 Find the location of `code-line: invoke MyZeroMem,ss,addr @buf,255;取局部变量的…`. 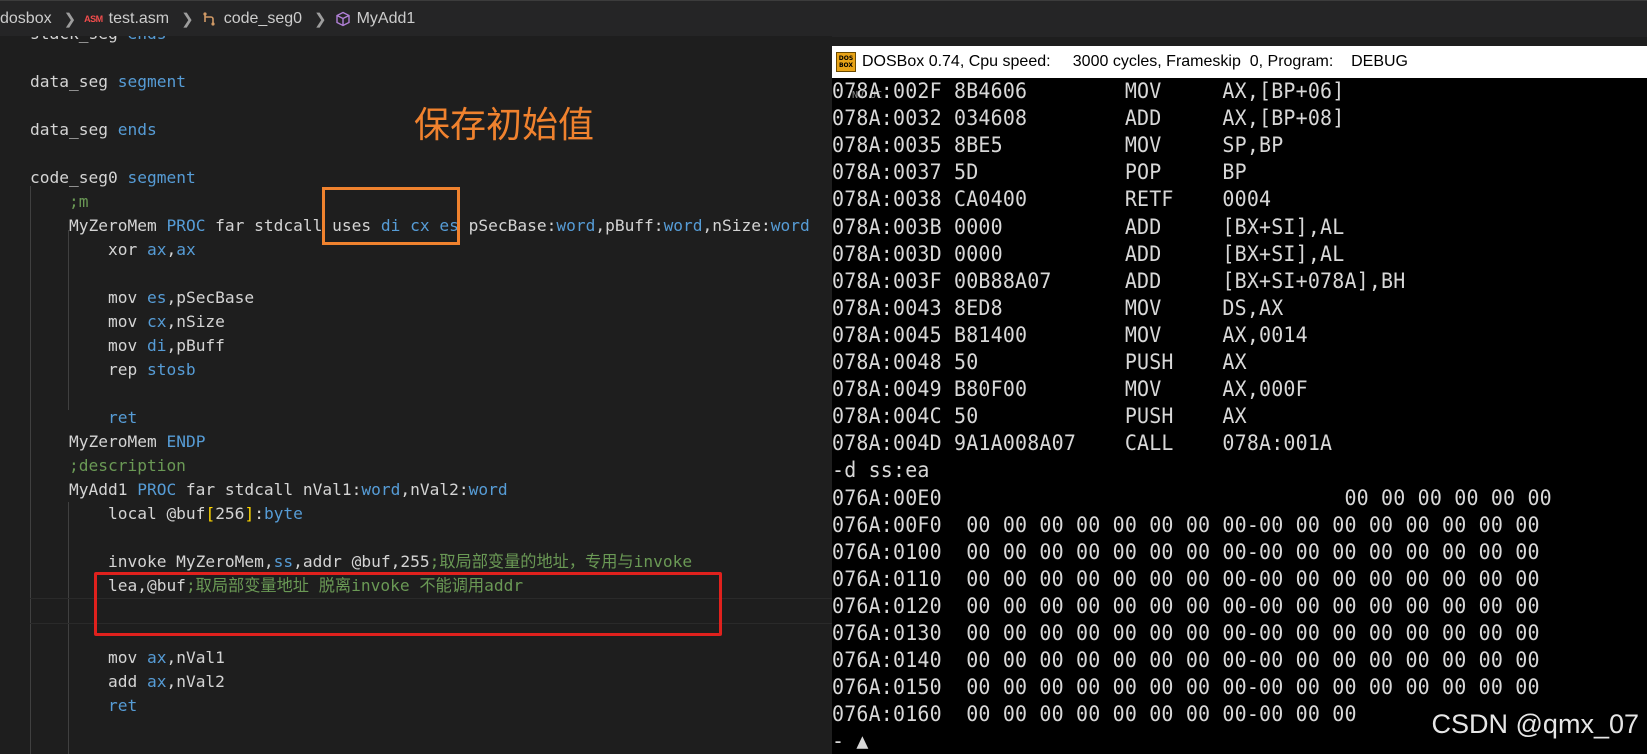

code-line: invoke MyZeroMem,ss,addr @buf,255;取局部变量的… is located at coordinates (361, 562).